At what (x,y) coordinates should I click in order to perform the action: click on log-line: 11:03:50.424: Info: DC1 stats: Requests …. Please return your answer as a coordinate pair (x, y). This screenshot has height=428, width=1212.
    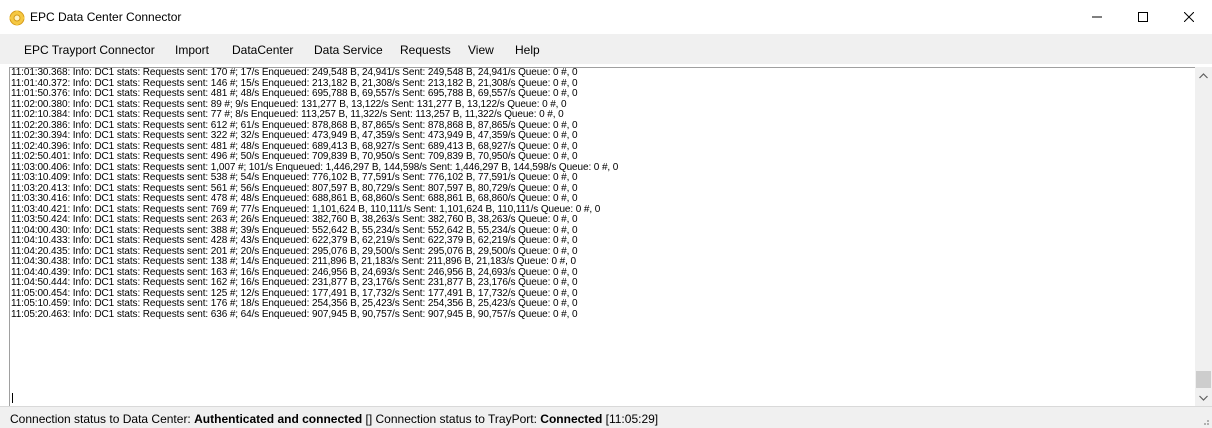
    Looking at the image, I should click on (294, 219).